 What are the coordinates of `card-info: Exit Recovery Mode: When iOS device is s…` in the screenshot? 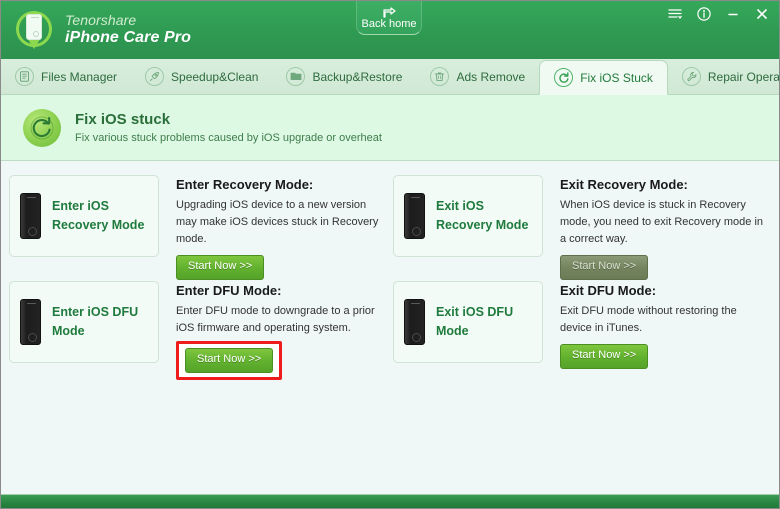 It's located at (657, 226).